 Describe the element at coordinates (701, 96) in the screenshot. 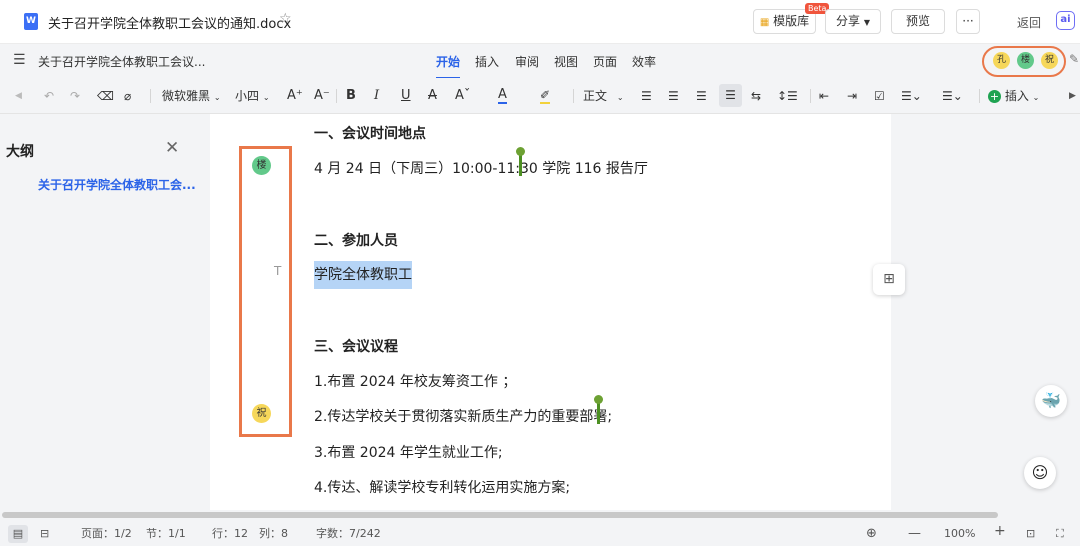

I see `align-right-icon: ☰` at that location.